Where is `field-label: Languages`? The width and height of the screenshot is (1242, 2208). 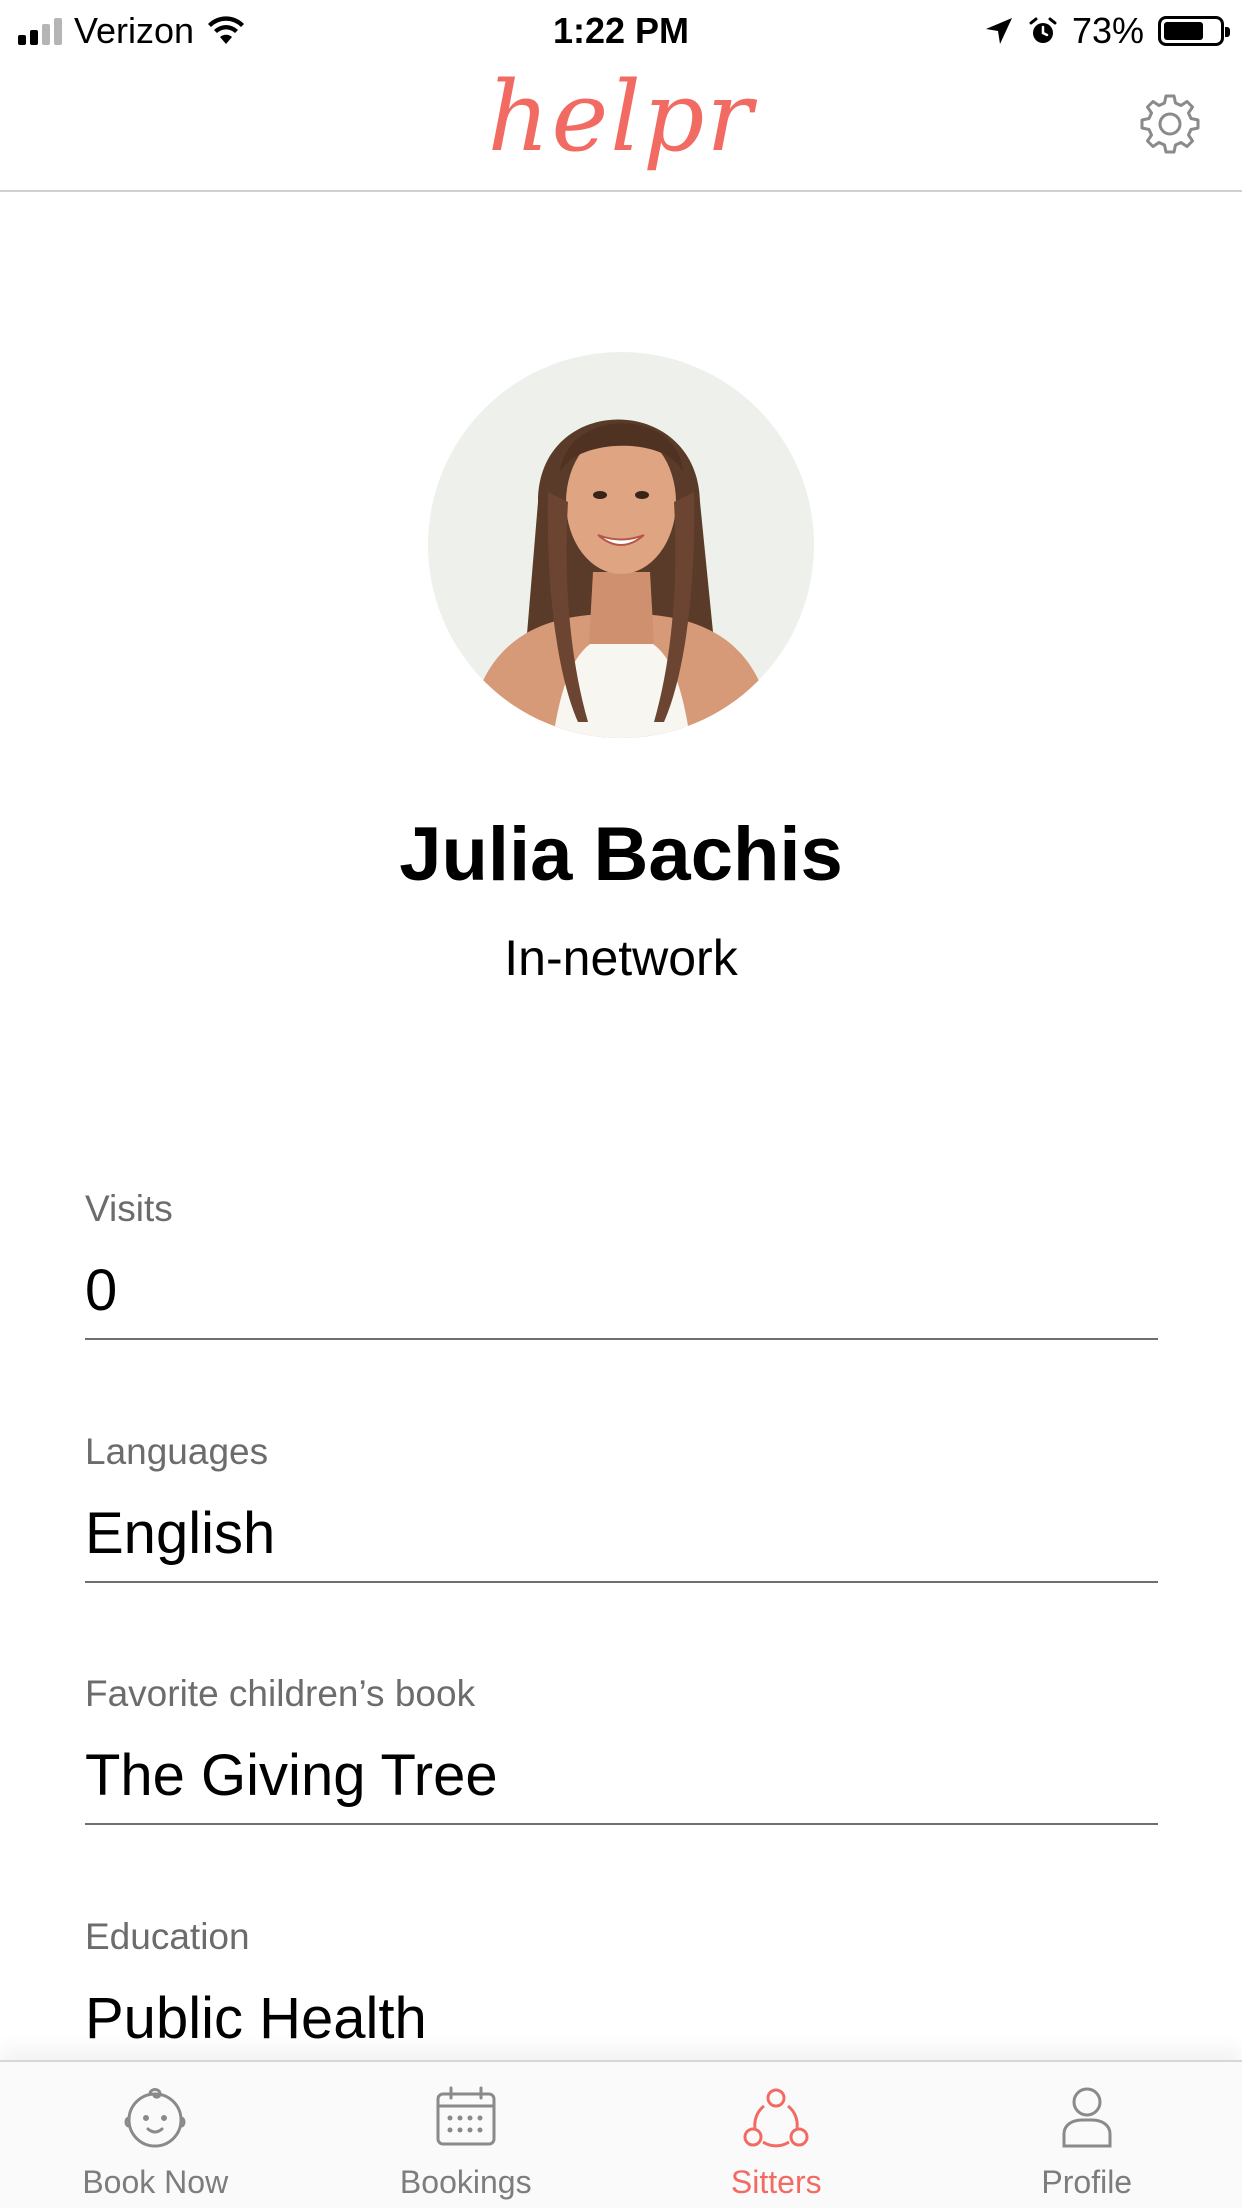
field-label: Languages is located at coordinates (177, 1451).